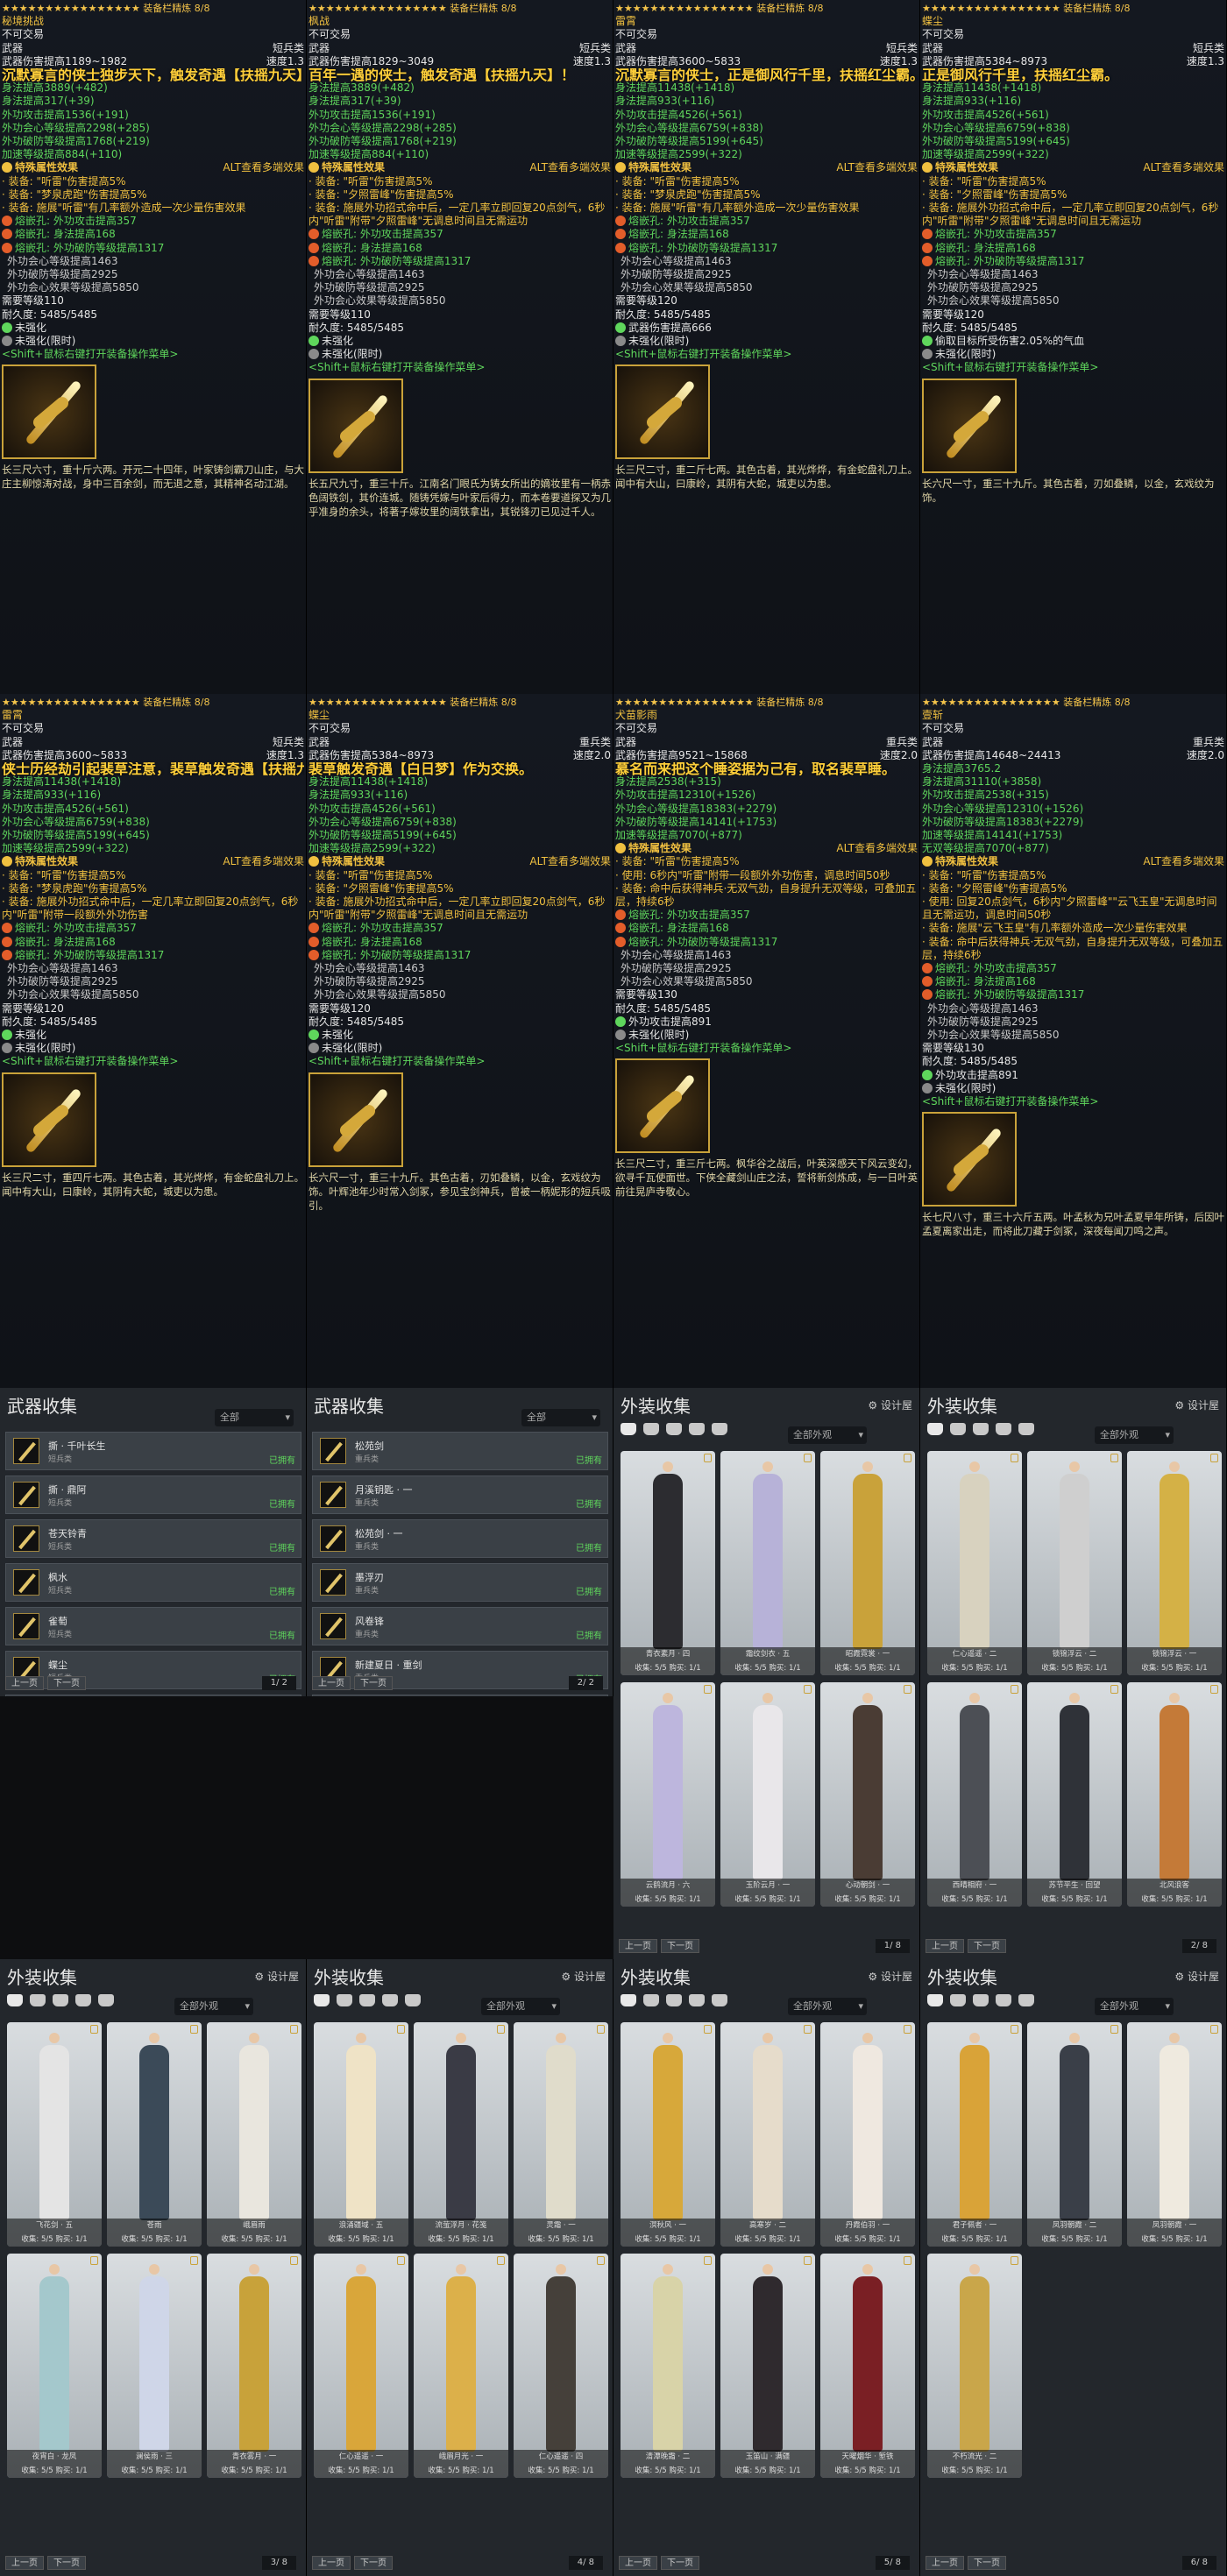  I want to click on outfit-card: 西晴相府 · 一收集: 5/5 购买: 1/1, so click(974, 1794).